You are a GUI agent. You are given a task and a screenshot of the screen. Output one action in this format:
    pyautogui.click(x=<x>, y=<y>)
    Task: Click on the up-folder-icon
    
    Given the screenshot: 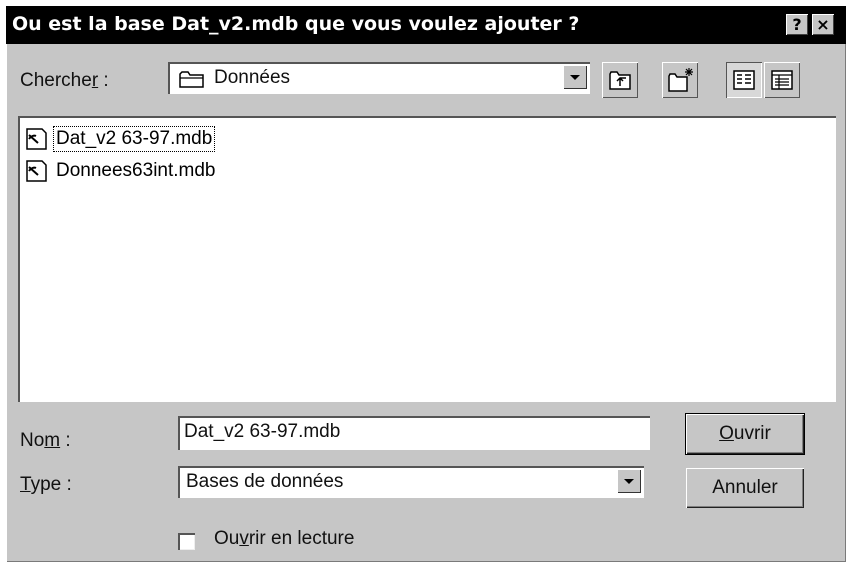 What is the action you would take?
    pyautogui.click(x=620, y=80)
    